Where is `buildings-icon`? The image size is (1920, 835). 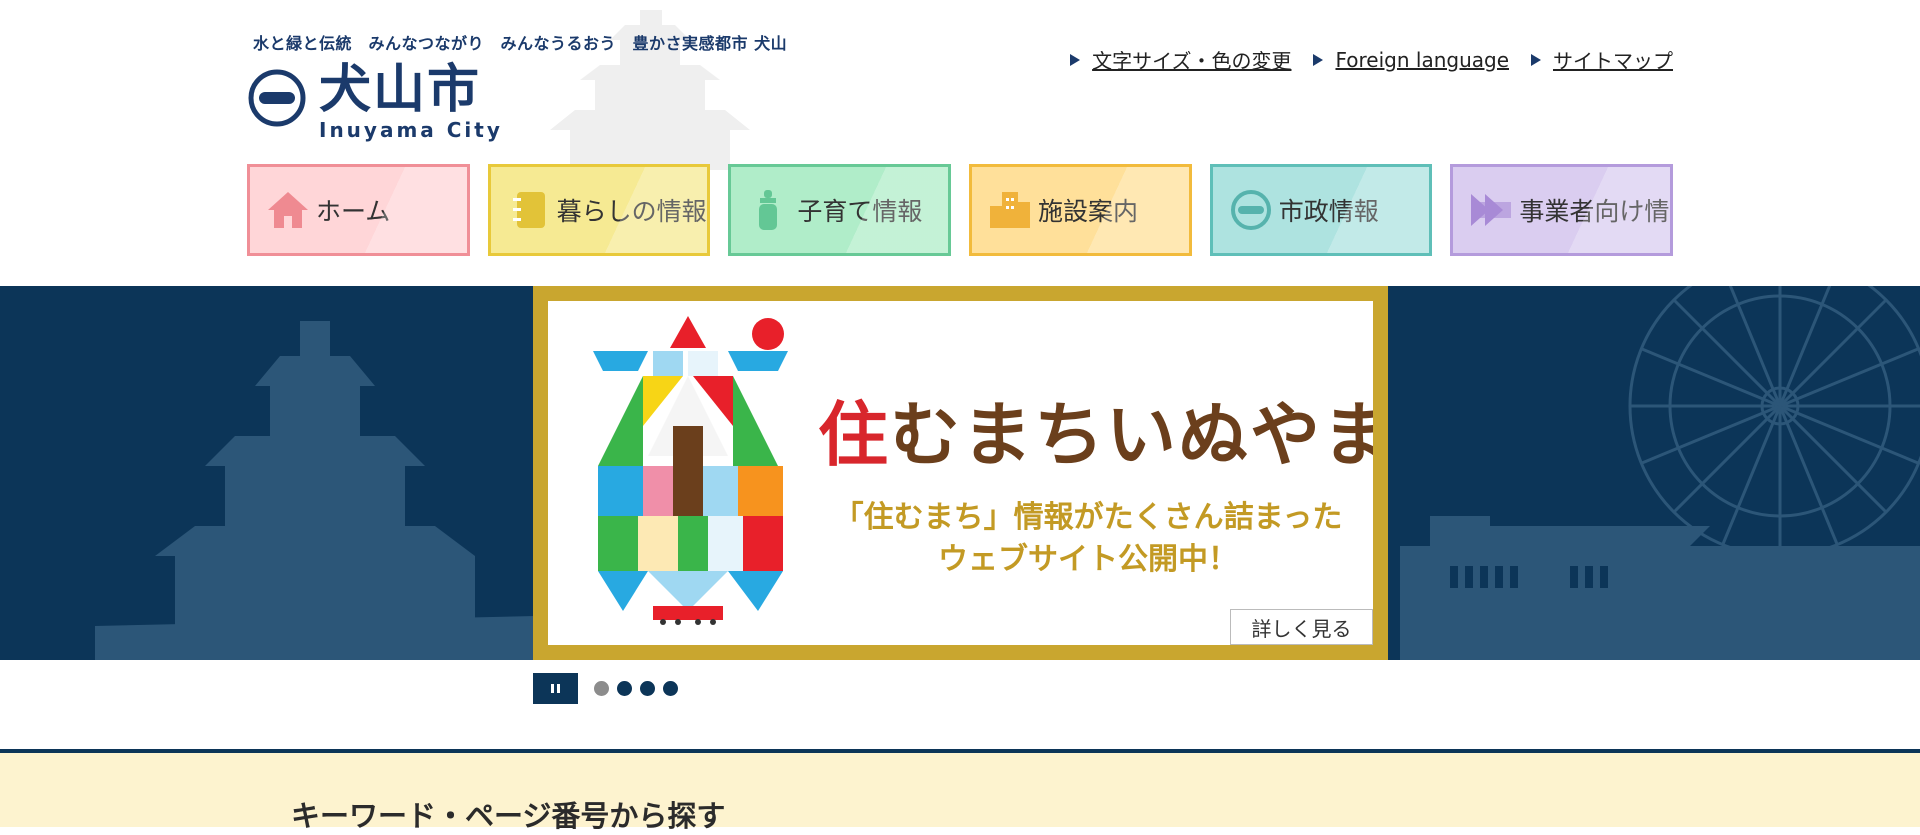
buildings-icon is located at coordinates (1010, 210).